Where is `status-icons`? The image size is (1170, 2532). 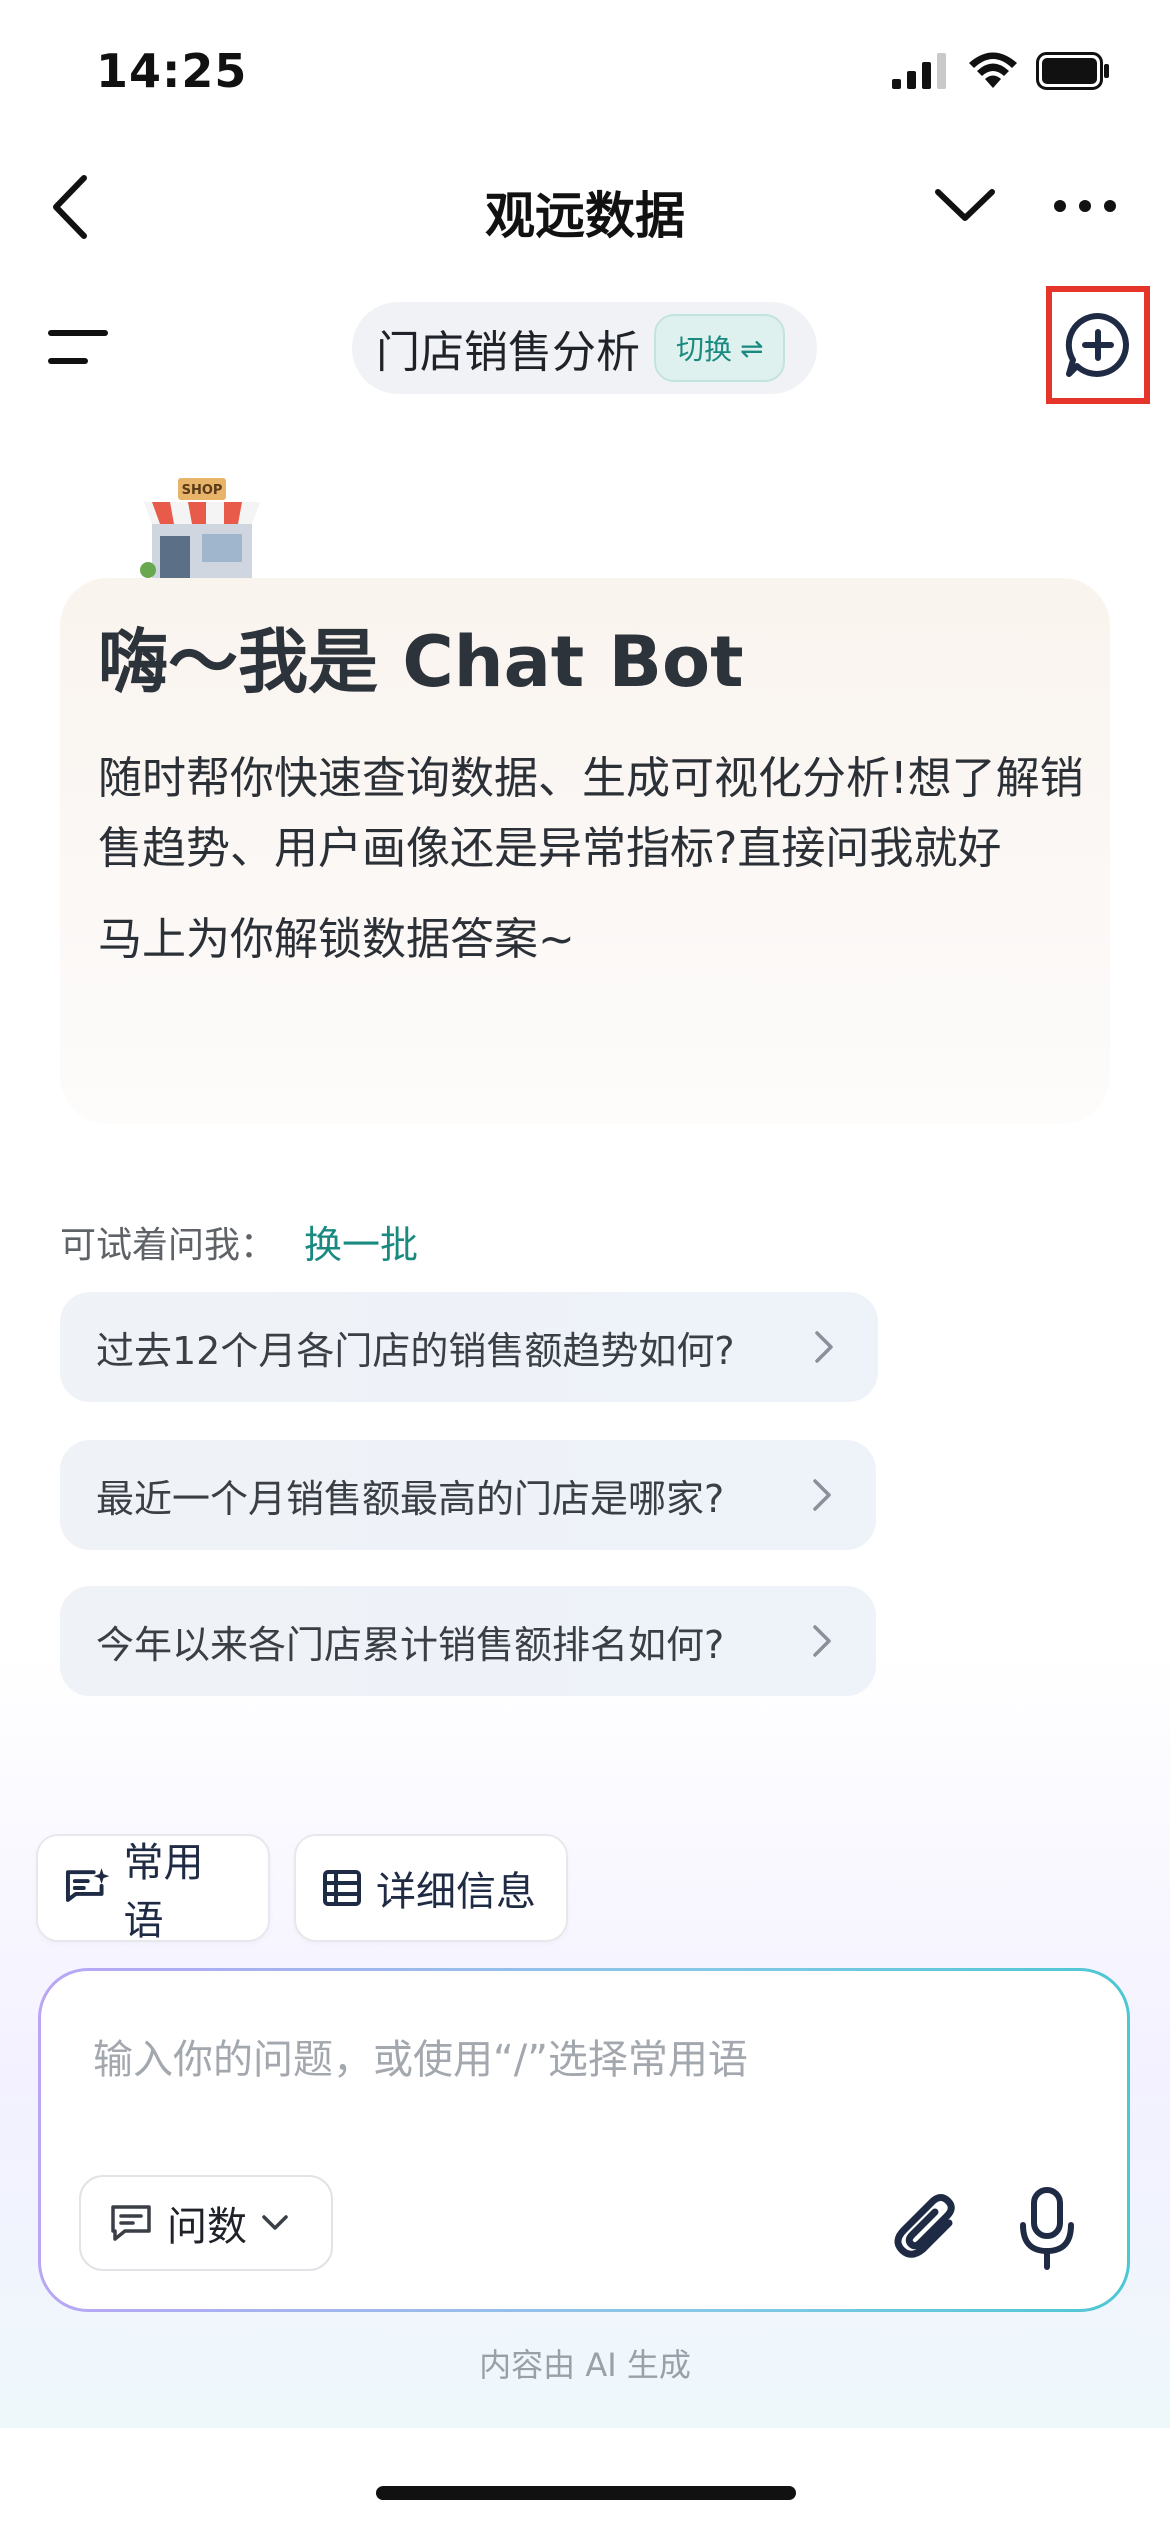
status-icons is located at coordinates (1001, 71).